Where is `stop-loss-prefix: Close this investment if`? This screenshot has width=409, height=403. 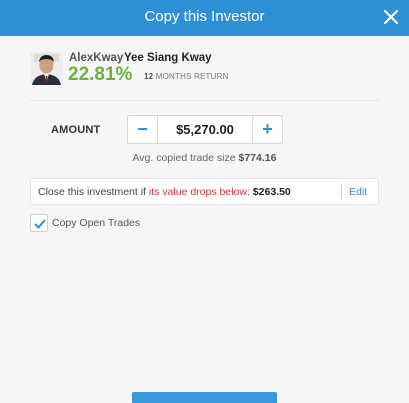
stop-loss-prefix: Close this investment if is located at coordinates (93, 192).